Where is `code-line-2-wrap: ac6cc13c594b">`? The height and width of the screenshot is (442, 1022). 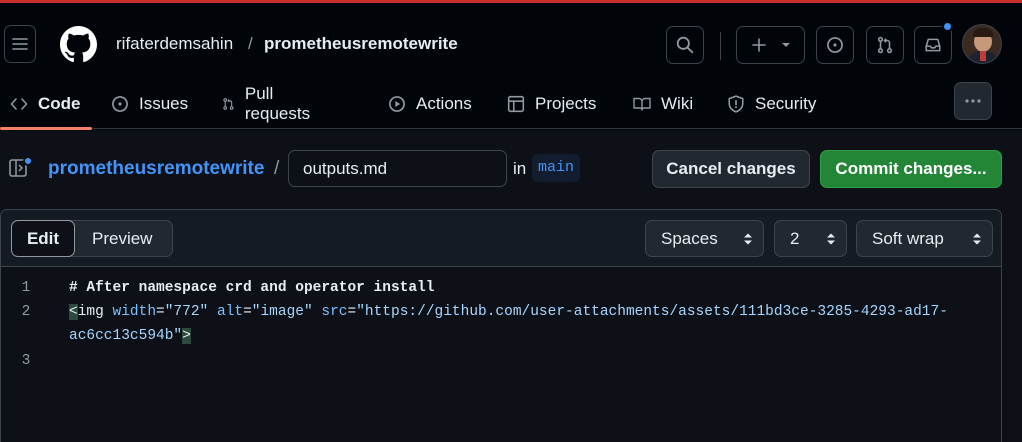 code-line-2-wrap: ac6cc13c594b"> is located at coordinates (130, 336).